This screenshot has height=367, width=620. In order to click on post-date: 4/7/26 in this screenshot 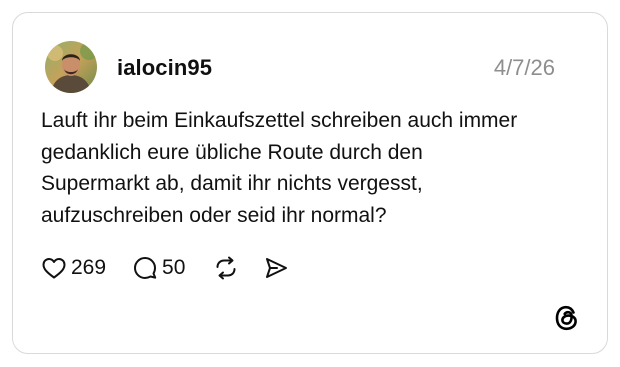, I will do `click(524, 67)`.